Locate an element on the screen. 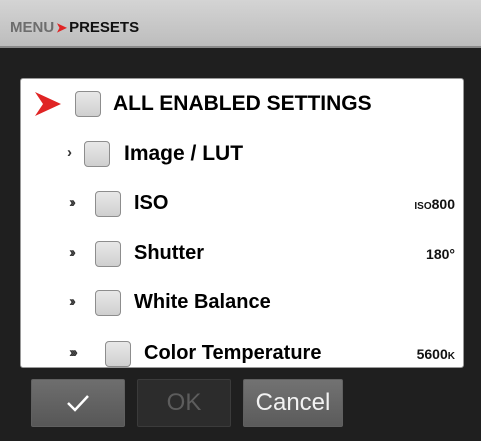  list-item-iso: ›› ISO ISO800 is located at coordinates (242, 203).